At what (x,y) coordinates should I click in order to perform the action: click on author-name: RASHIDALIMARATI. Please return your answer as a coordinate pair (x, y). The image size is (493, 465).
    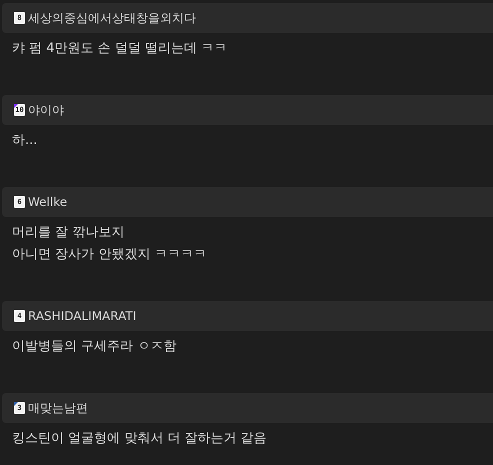
    Looking at the image, I should click on (82, 316).